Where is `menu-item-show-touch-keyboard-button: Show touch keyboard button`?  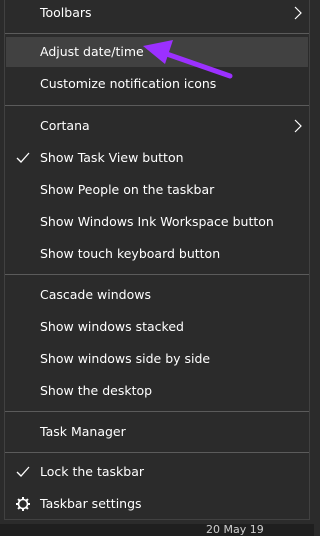 menu-item-show-touch-keyboard-button: Show touch keyboard button is located at coordinates (157, 254).